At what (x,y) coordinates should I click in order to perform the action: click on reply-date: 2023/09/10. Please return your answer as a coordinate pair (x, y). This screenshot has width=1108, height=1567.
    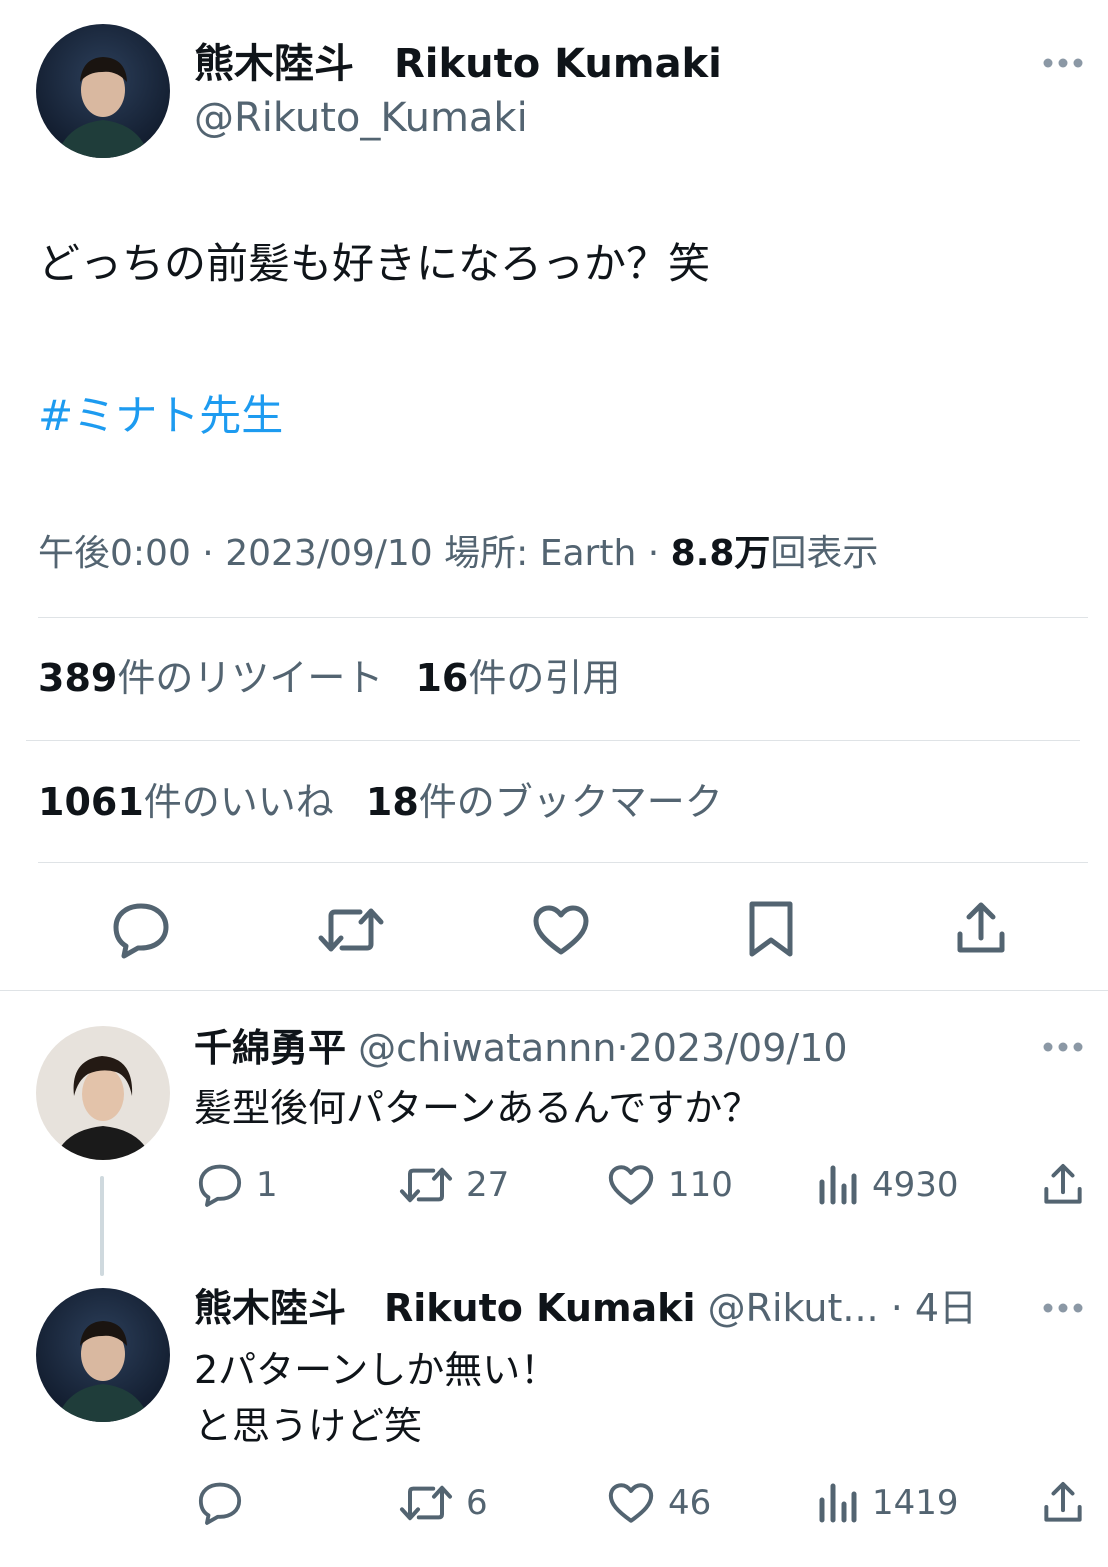
    Looking at the image, I should click on (738, 1048).